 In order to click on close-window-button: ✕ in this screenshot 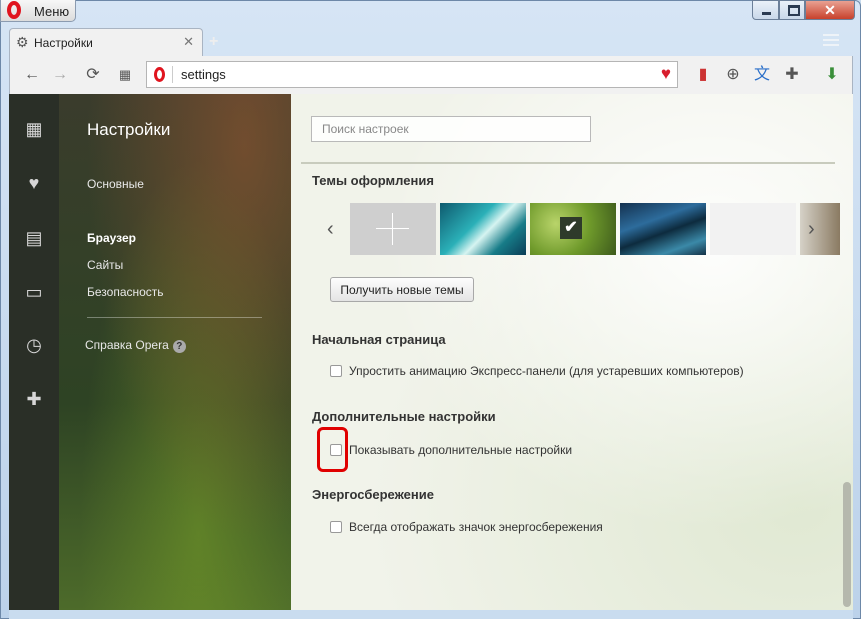, I will do `click(830, 10)`.